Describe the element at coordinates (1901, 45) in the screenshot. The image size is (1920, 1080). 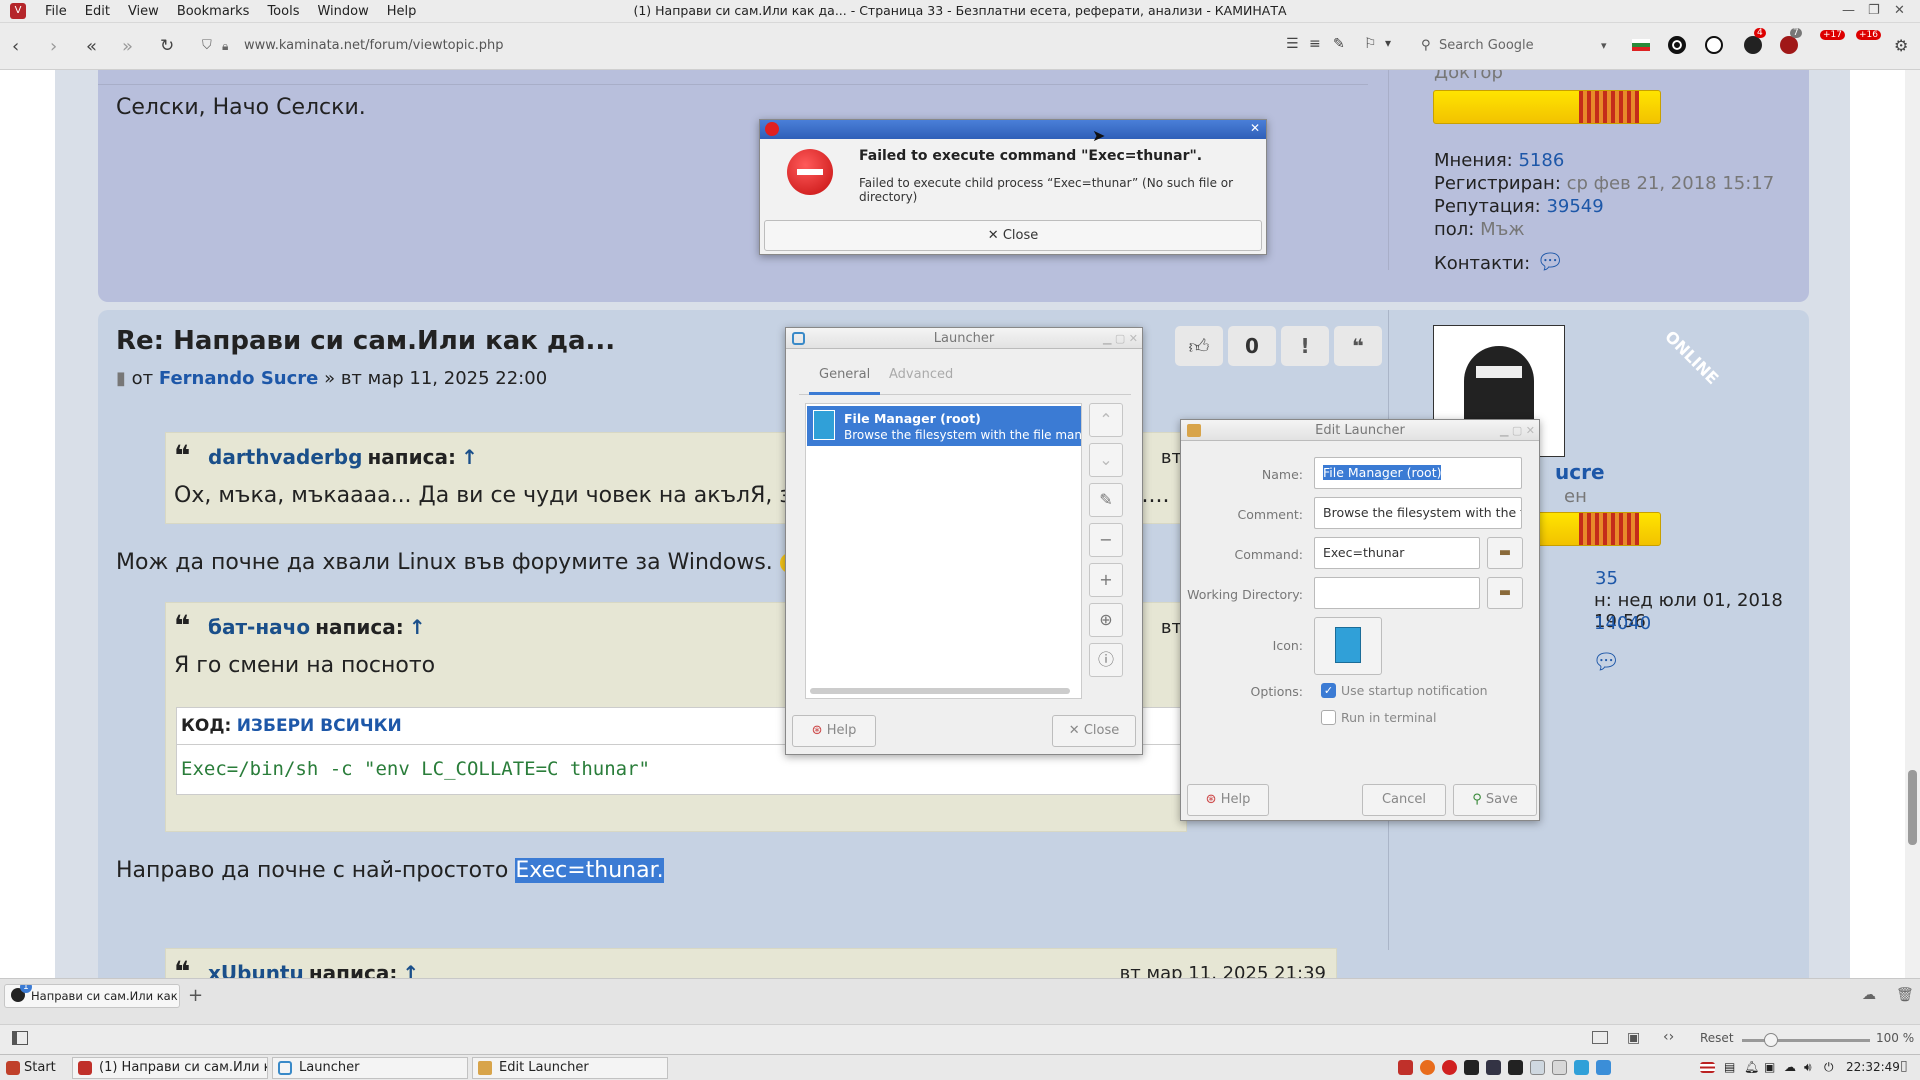
I see `extensions-puzzle-icon: ⚙` at that location.